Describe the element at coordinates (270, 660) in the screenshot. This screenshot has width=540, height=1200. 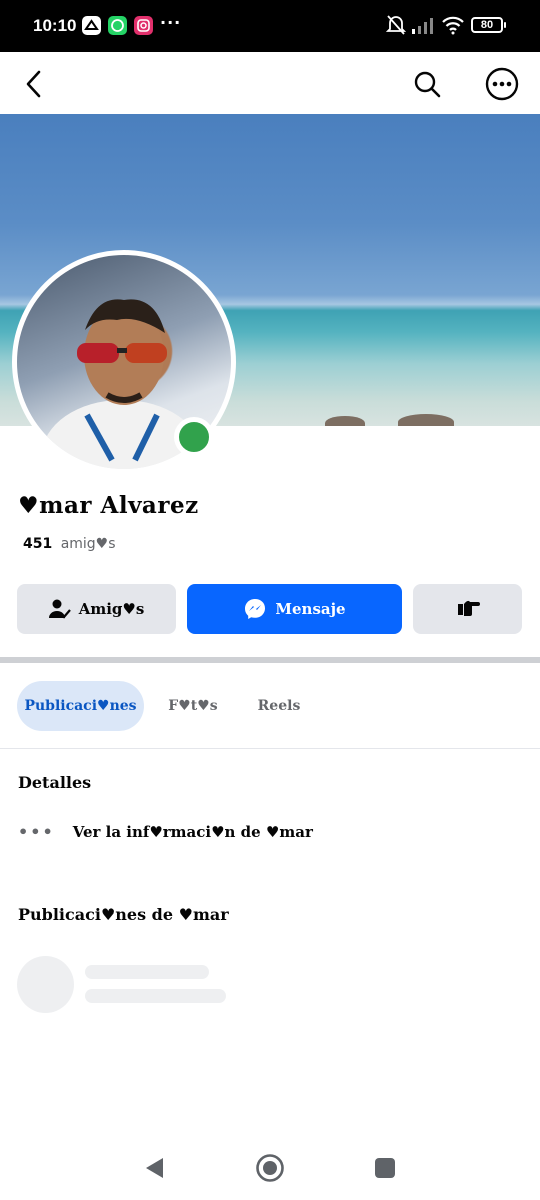
I see `section-divider` at that location.